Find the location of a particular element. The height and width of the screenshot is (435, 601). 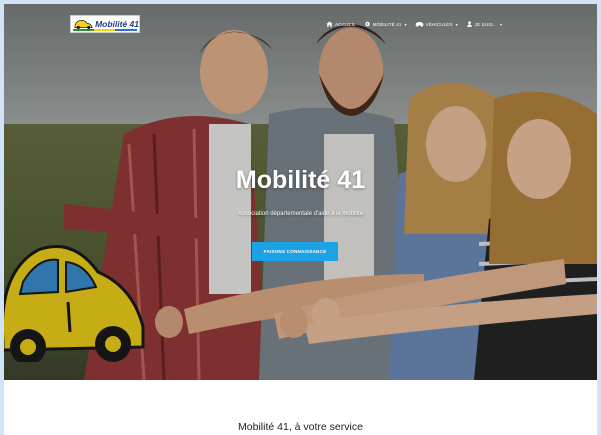

menu-item-mobilite: MOBILITÉ 41 ▾ is located at coordinates (385, 24).